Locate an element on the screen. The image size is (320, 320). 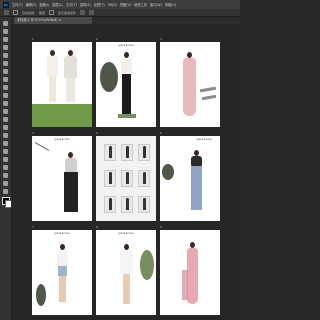
artboard-6: grace & love is located at coordinates (190, 178).